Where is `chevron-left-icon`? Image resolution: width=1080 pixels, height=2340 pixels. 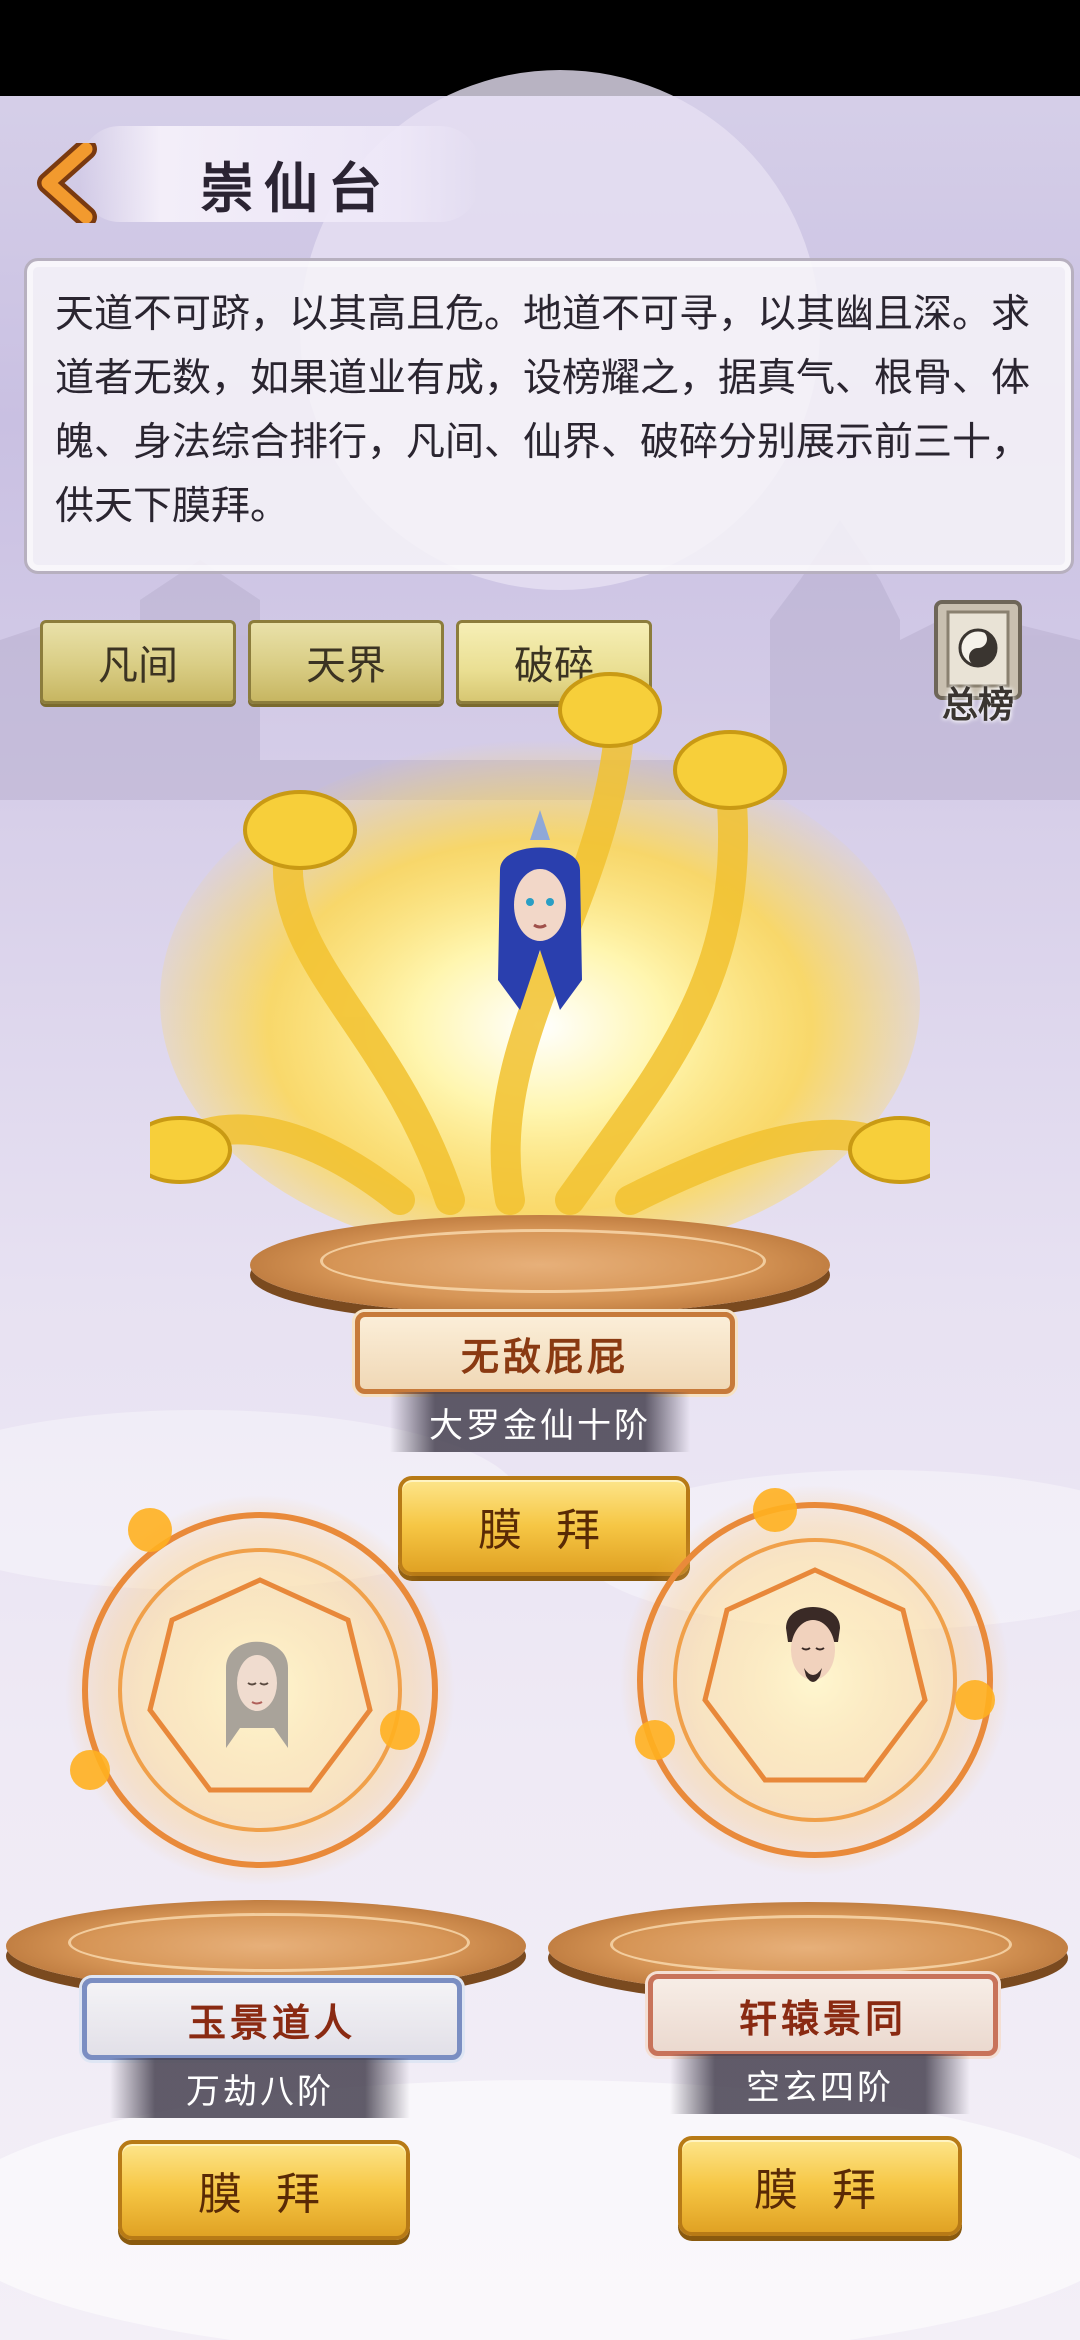
chevron-left-icon is located at coordinates (67, 183).